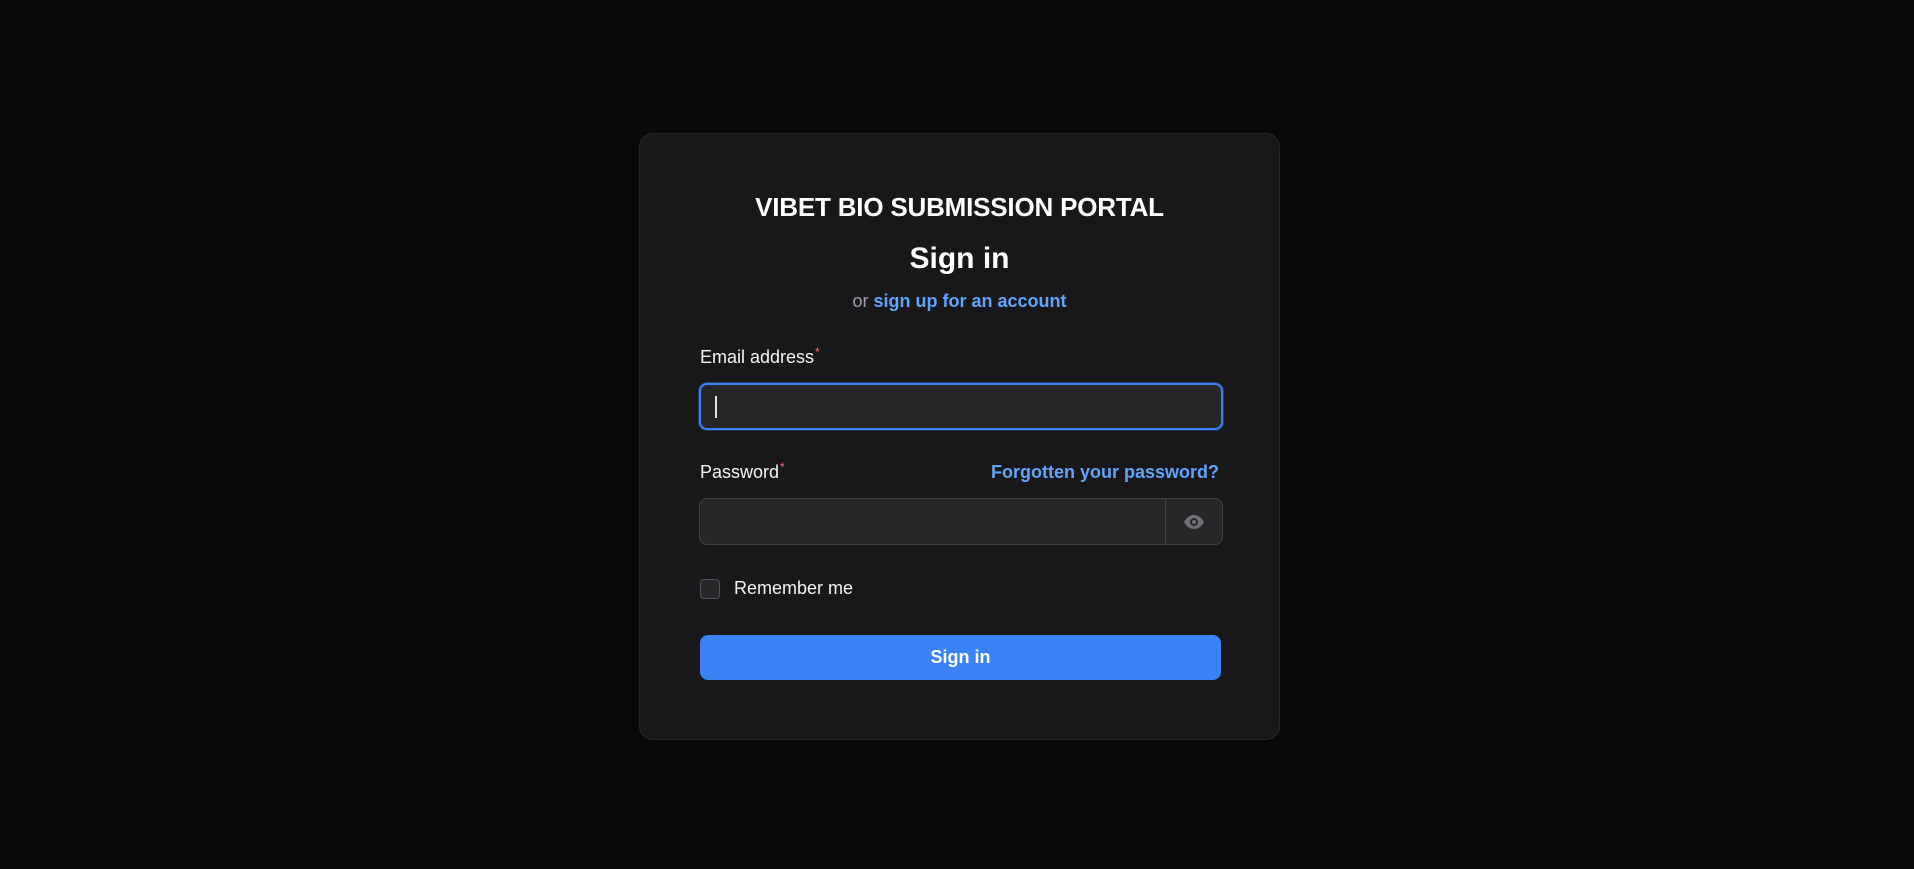 Image resolution: width=1914 pixels, height=869 pixels. Describe the element at coordinates (793, 588) in the screenshot. I see `remember-me-label: Remember me` at that location.